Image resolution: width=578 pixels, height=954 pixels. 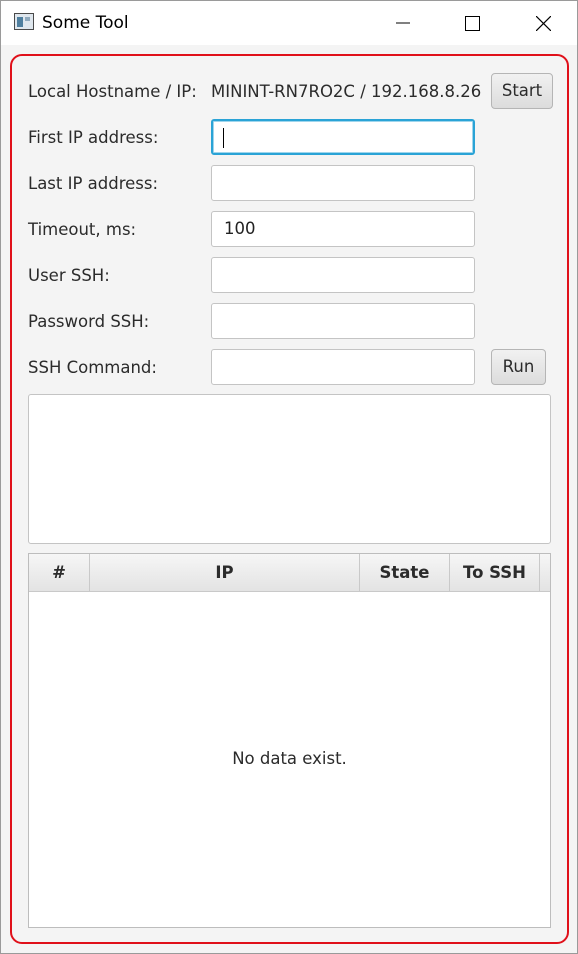 I want to click on maximize-icon, so click(x=472, y=23).